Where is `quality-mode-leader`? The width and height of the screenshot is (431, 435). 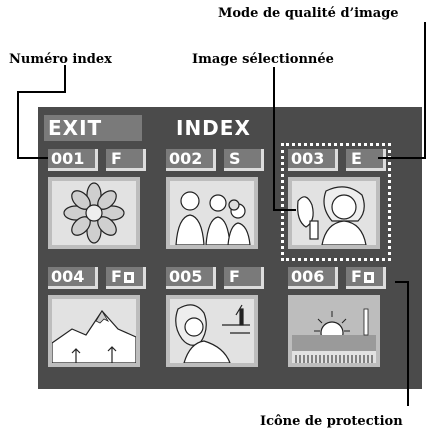
quality-mode-leader is located at coordinates (402, 90).